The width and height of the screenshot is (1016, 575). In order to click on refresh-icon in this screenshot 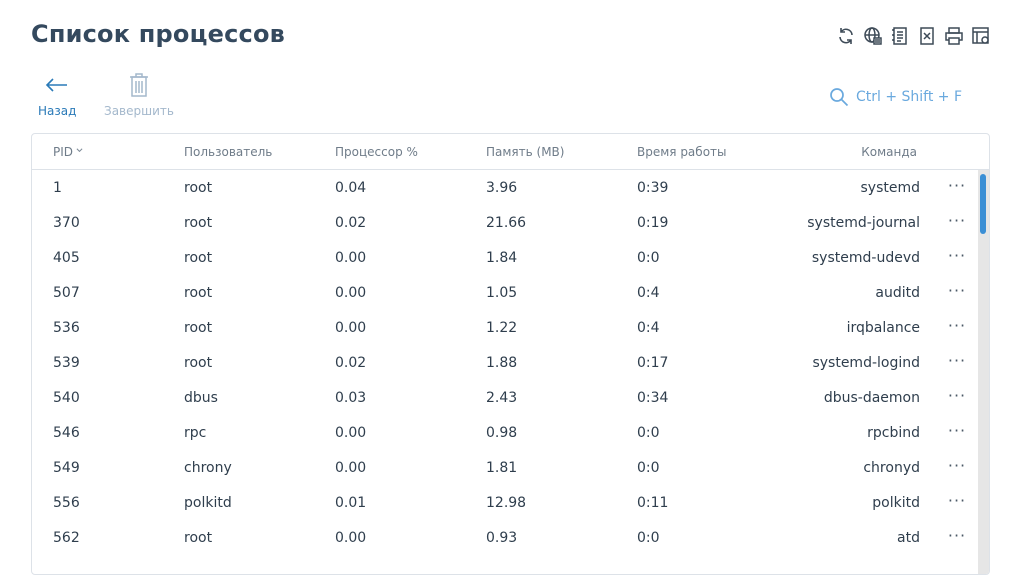, I will do `click(845, 35)`.